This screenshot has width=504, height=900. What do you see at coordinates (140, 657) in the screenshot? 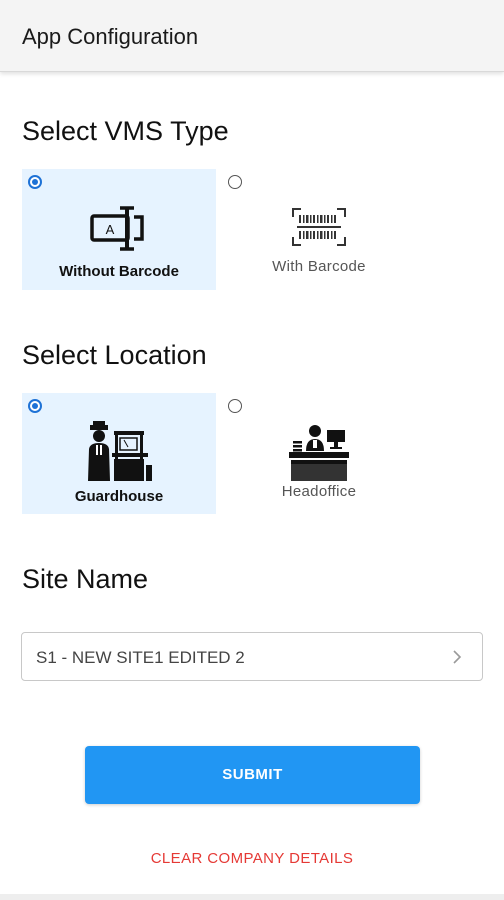
I see `site-name-value: S1 - NEW SITE1 EDITED 2` at bounding box center [140, 657].